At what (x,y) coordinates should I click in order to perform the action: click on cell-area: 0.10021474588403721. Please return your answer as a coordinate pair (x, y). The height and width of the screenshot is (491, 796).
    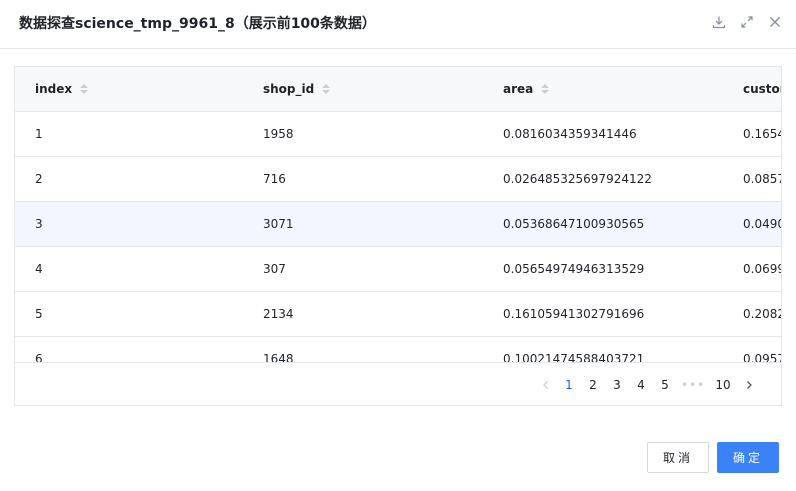
    Looking at the image, I should click on (574, 357).